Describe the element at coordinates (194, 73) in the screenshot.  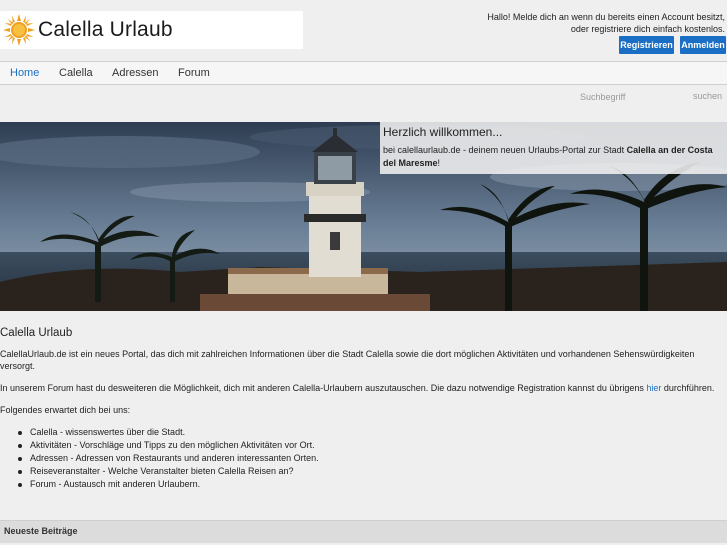
I see `nav-item-forum: Forum` at that location.